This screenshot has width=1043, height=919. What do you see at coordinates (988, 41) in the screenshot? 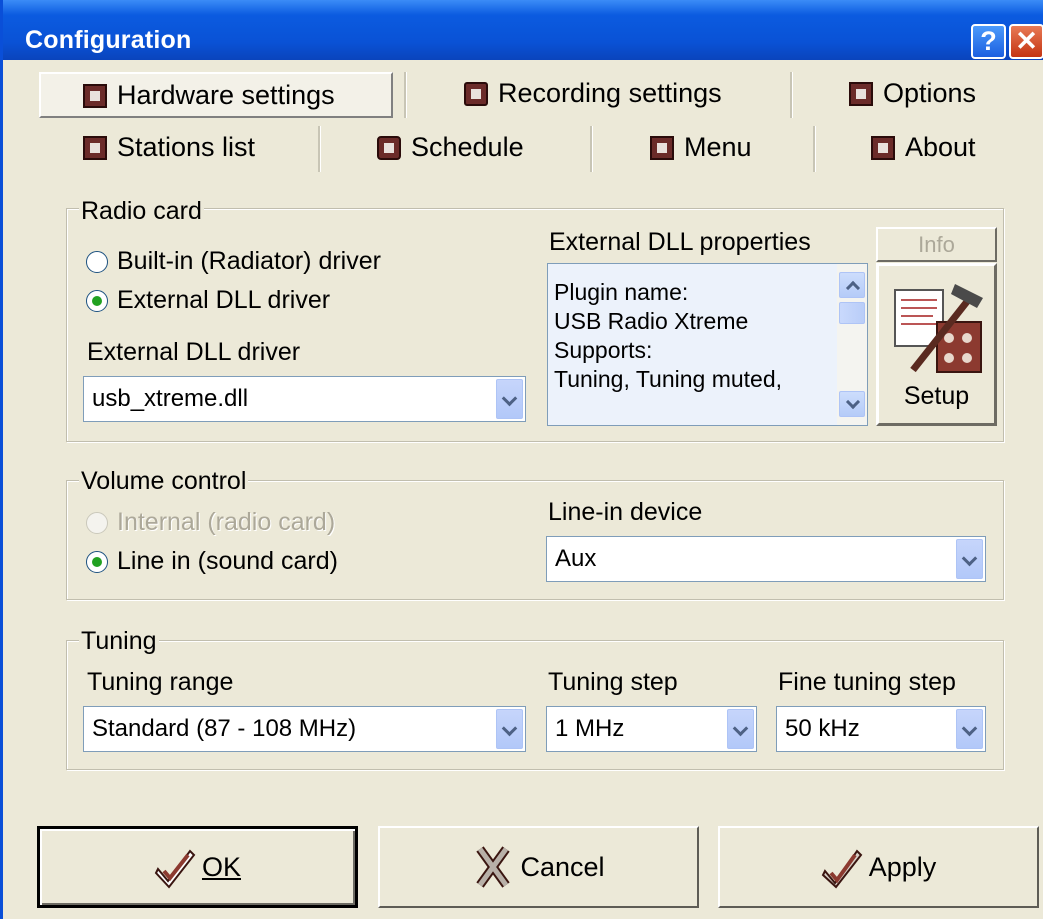
I see `help-button: ?` at bounding box center [988, 41].